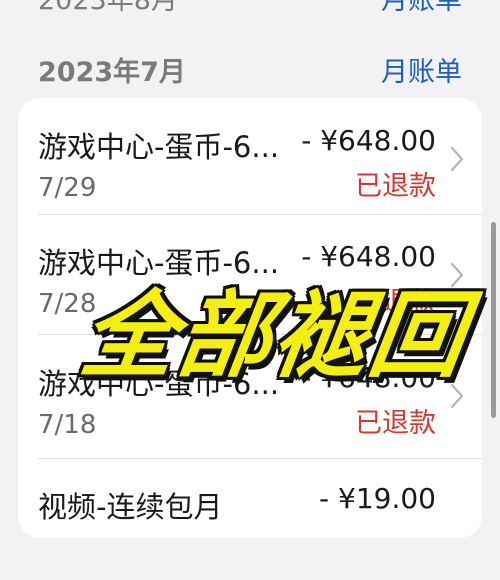 The height and width of the screenshot is (580, 500). What do you see at coordinates (377, 498) in the screenshot?
I see `transaction-amount: - ¥19.00` at bounding box center [377, 498].